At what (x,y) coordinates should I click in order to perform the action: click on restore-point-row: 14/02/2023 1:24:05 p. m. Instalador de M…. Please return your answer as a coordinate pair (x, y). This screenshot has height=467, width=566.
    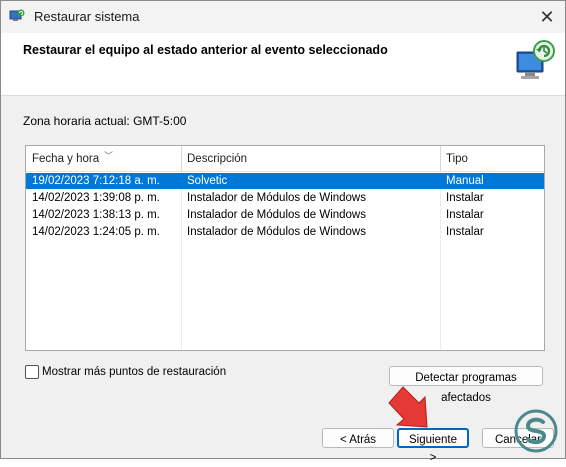
    Looking at the image, I should click on (285, 232).